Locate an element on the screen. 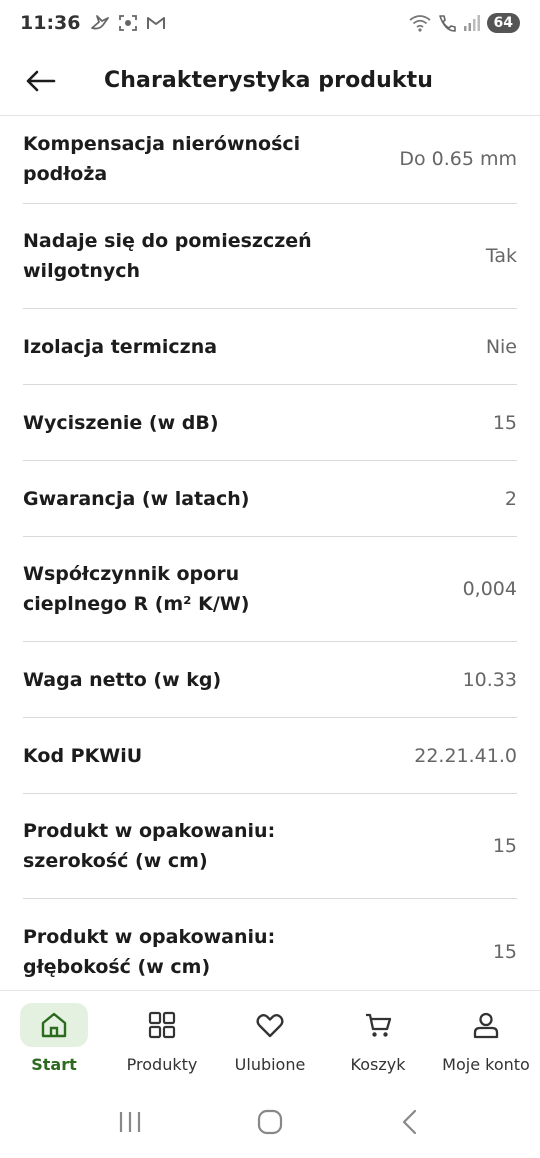  arrow-left-icon is located at coordinates (41, 80).